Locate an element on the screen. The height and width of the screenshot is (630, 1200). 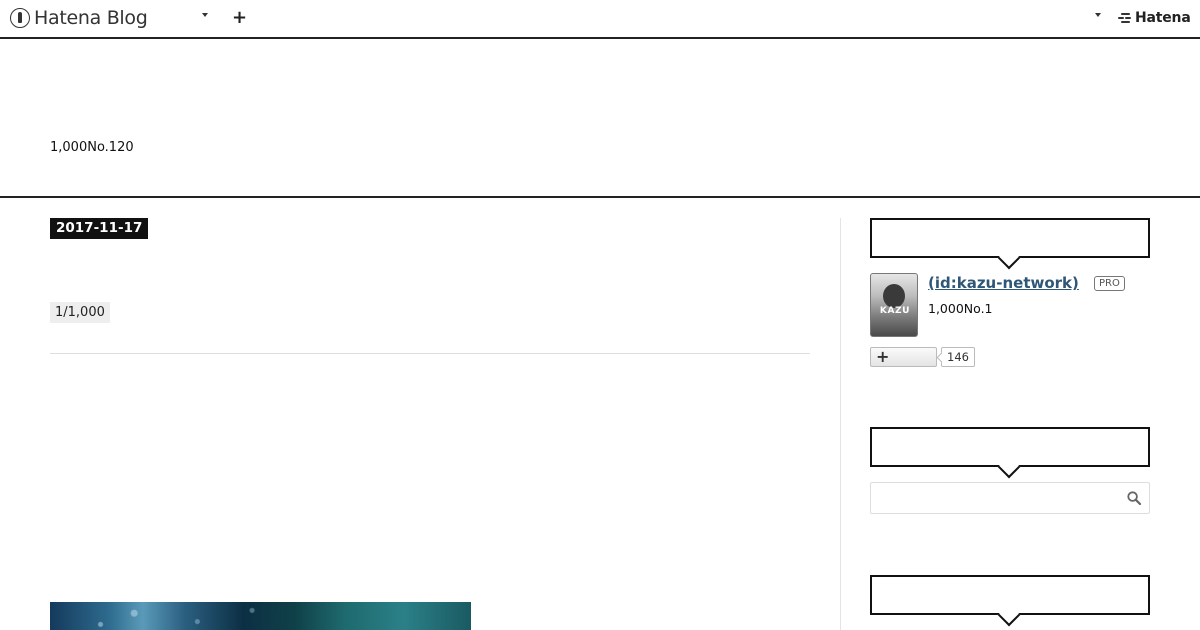
brand-name: Hatena Blog is located at coordinates (91, 18).